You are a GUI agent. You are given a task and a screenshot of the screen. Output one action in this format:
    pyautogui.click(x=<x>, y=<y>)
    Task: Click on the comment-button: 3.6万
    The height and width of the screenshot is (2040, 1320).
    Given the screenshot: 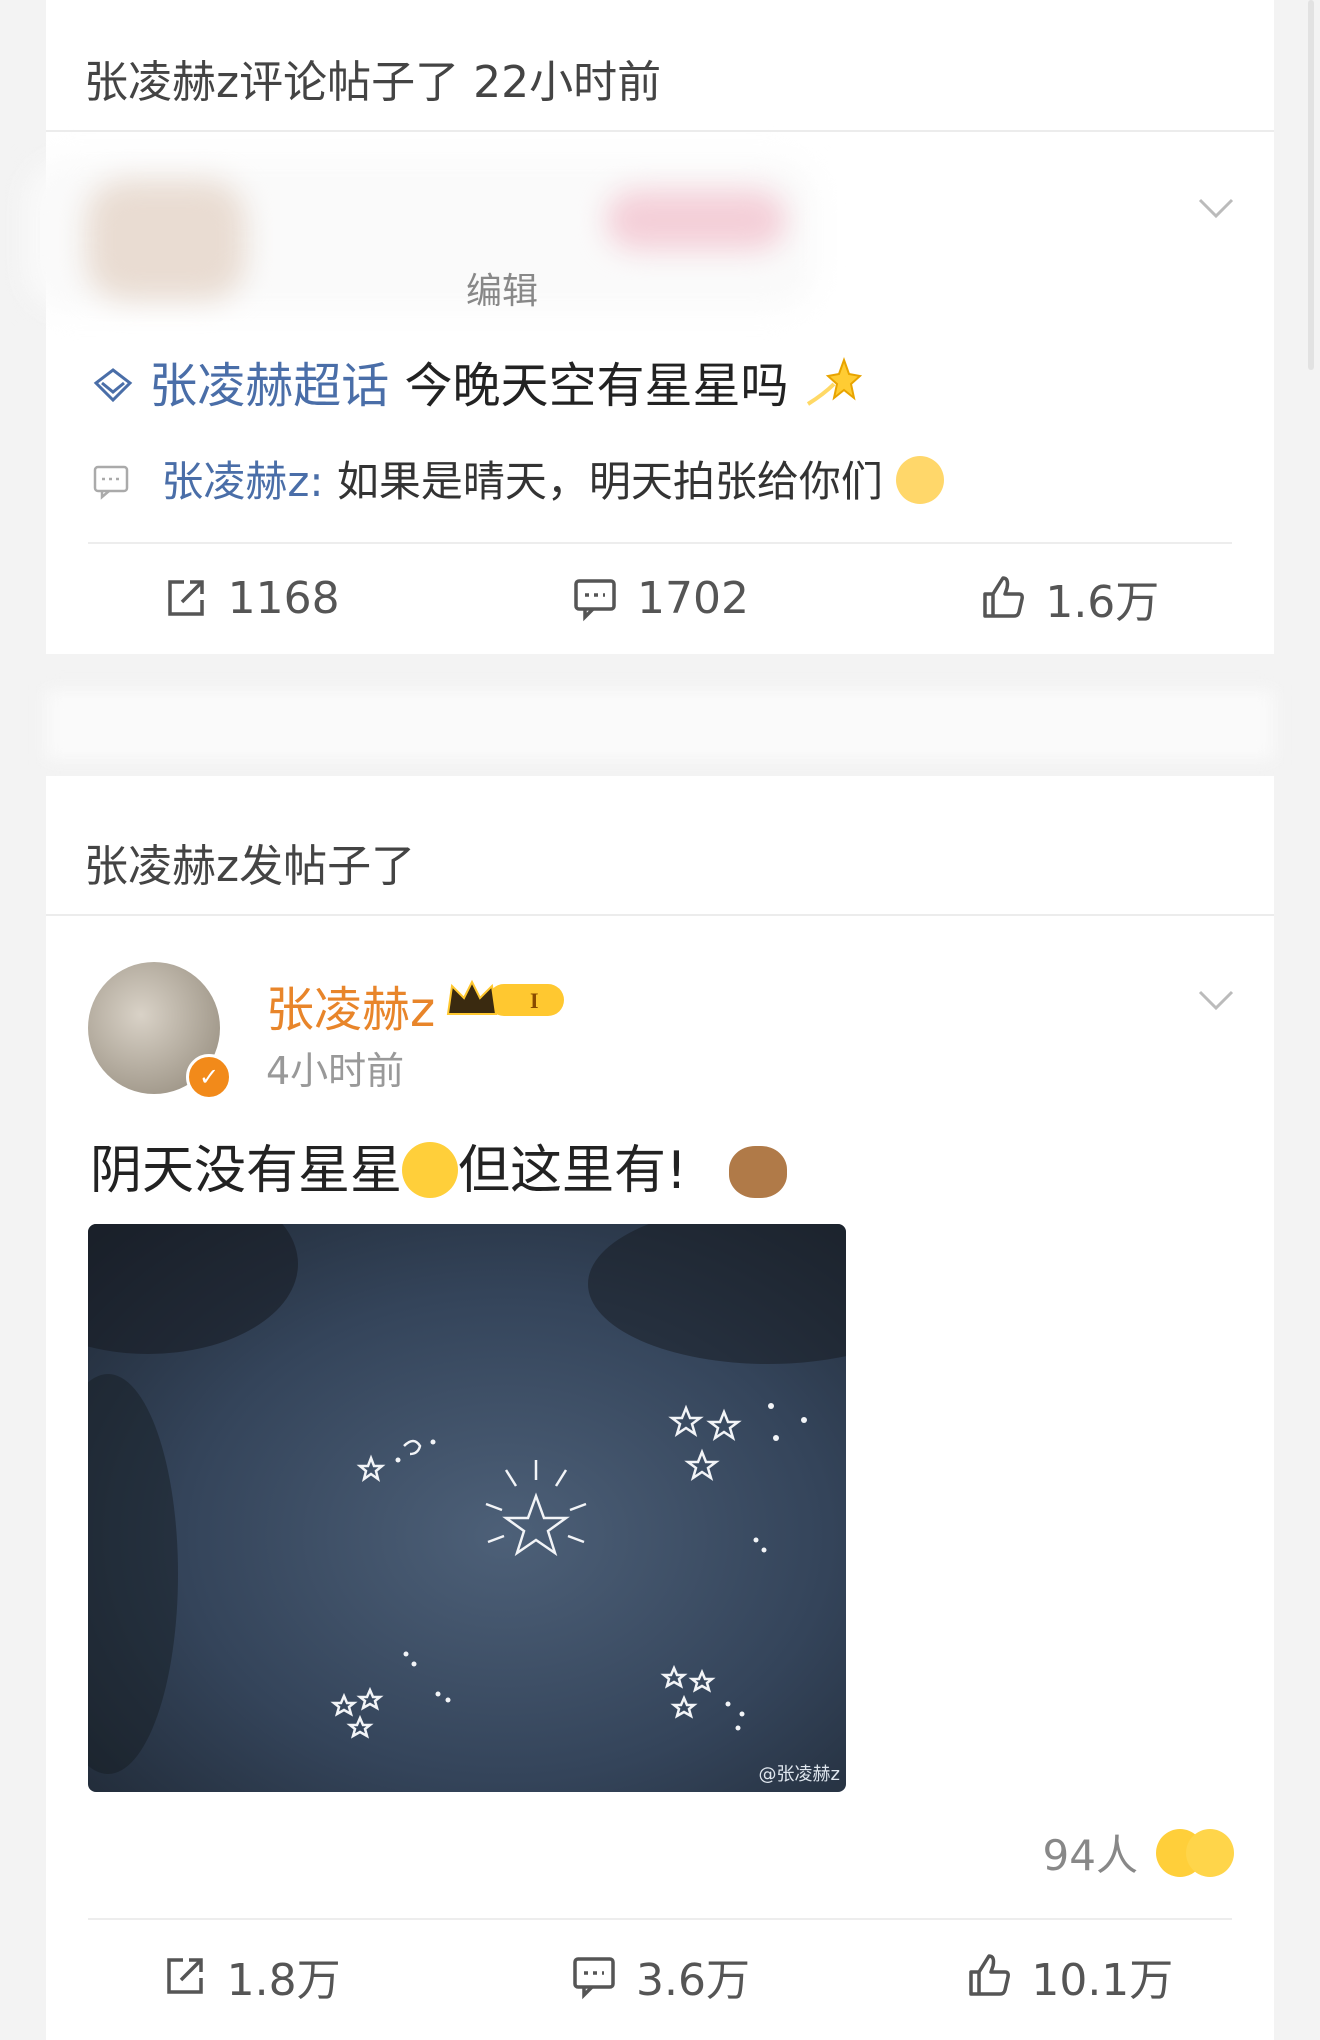 What is the action you would take?
    pyautogui.click(x=659, y=1976)
    